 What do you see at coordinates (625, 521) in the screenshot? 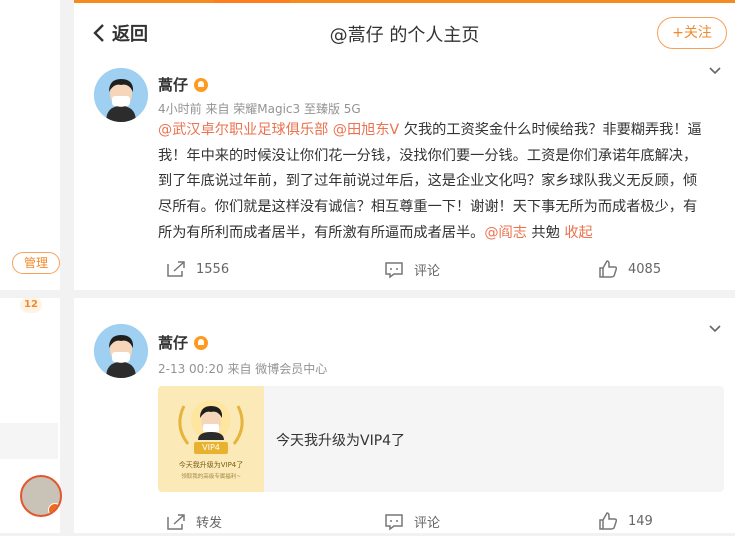
I see `like-button: 149` at bounding box center [625, 521].